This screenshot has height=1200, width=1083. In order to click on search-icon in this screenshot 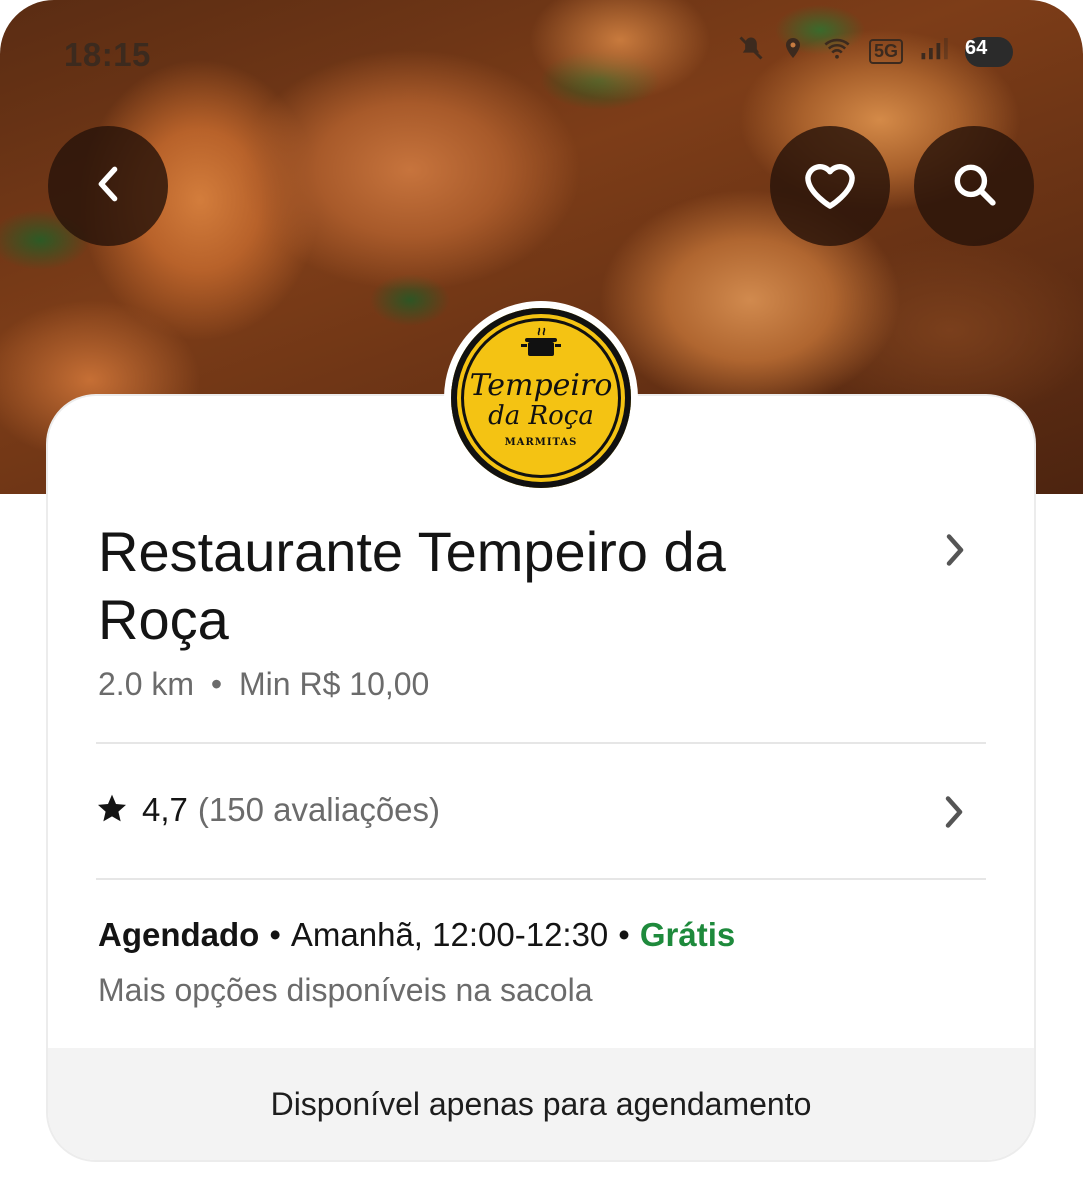, I will do `click(974, 186)`.